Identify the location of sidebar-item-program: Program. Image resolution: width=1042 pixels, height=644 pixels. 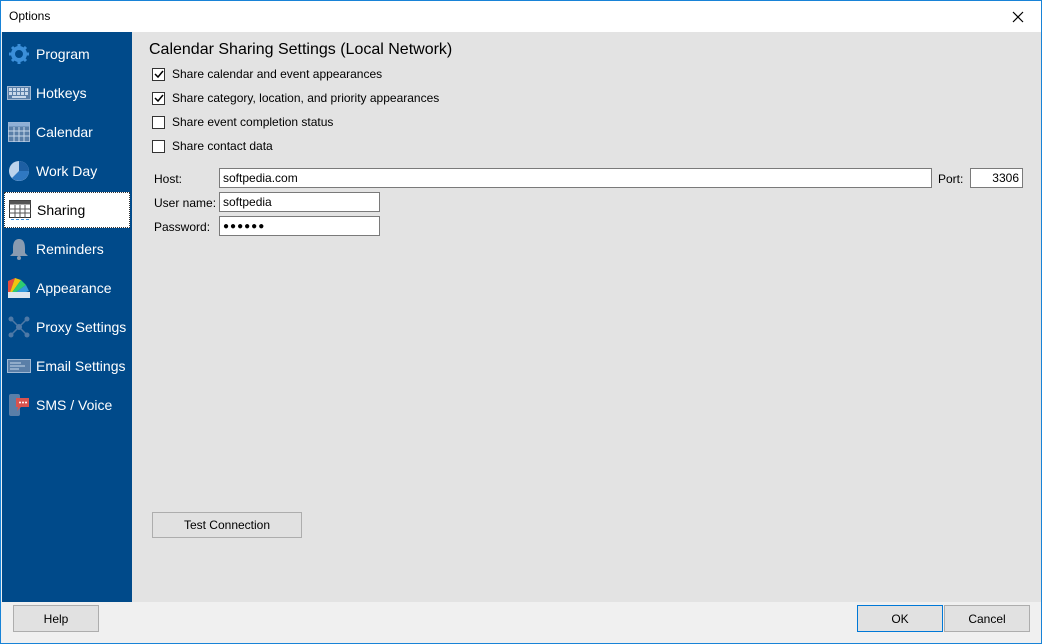
(67, 54).